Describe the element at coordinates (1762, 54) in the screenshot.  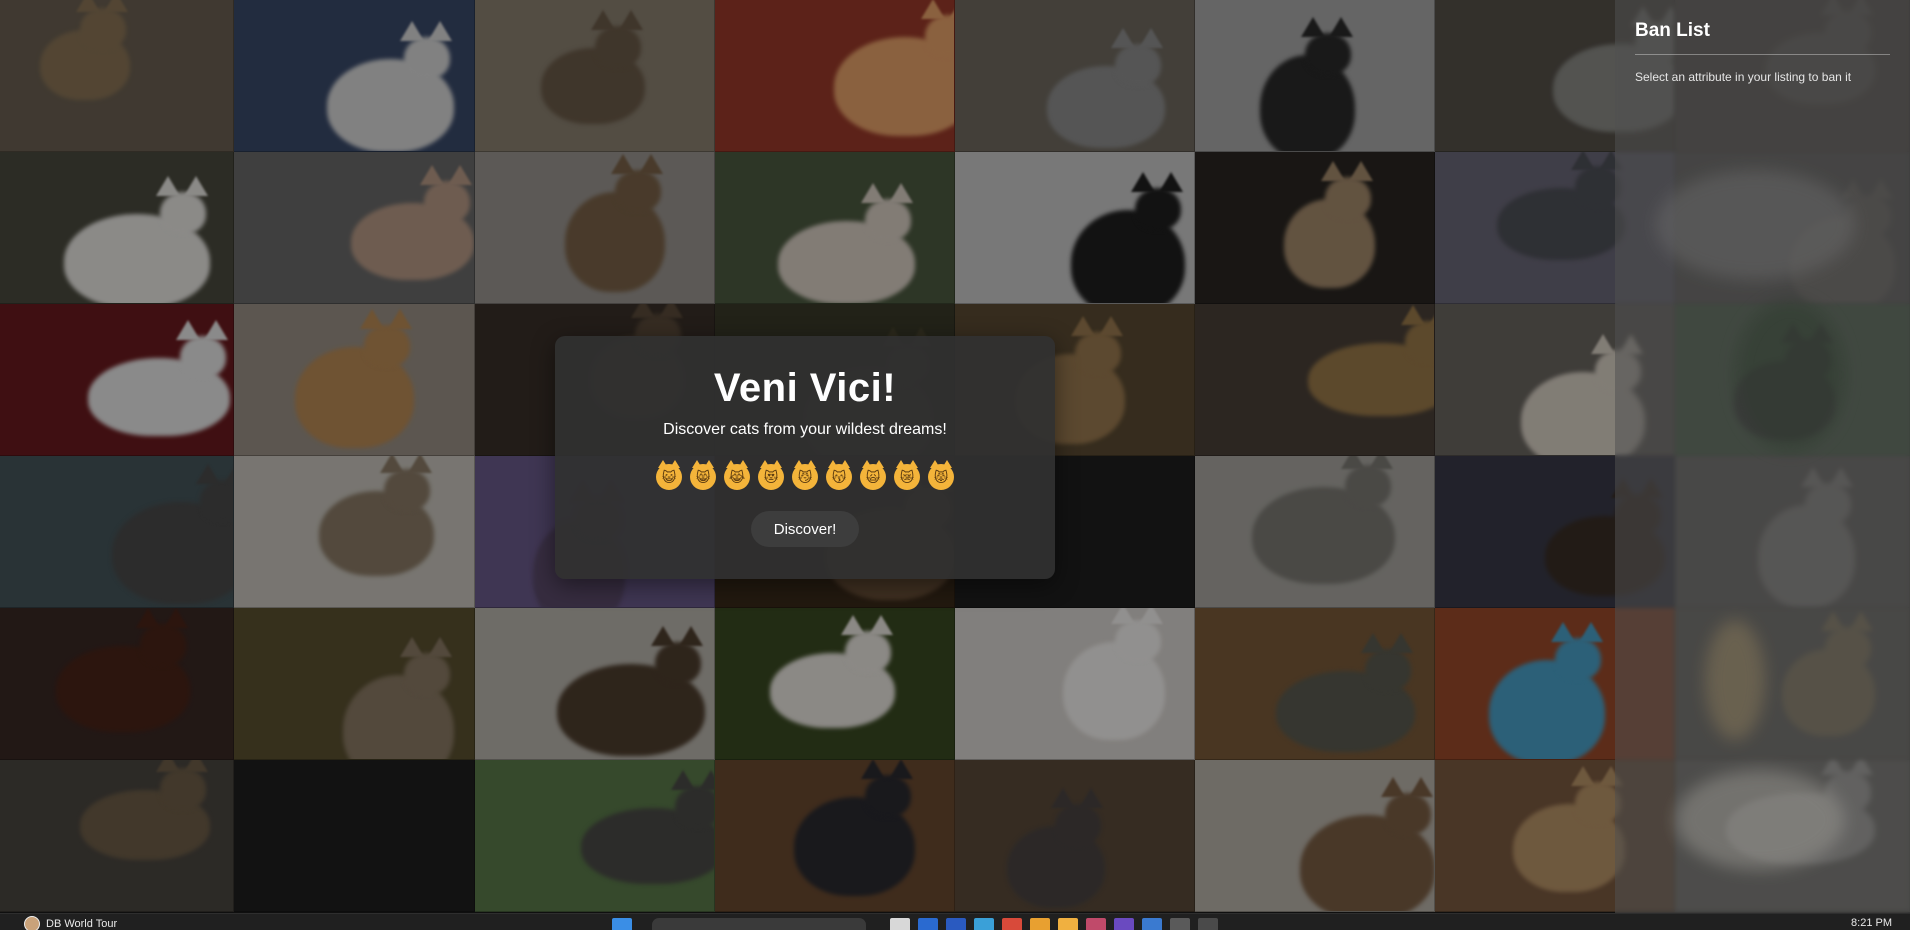
I see `ban-list-divider` at that location.